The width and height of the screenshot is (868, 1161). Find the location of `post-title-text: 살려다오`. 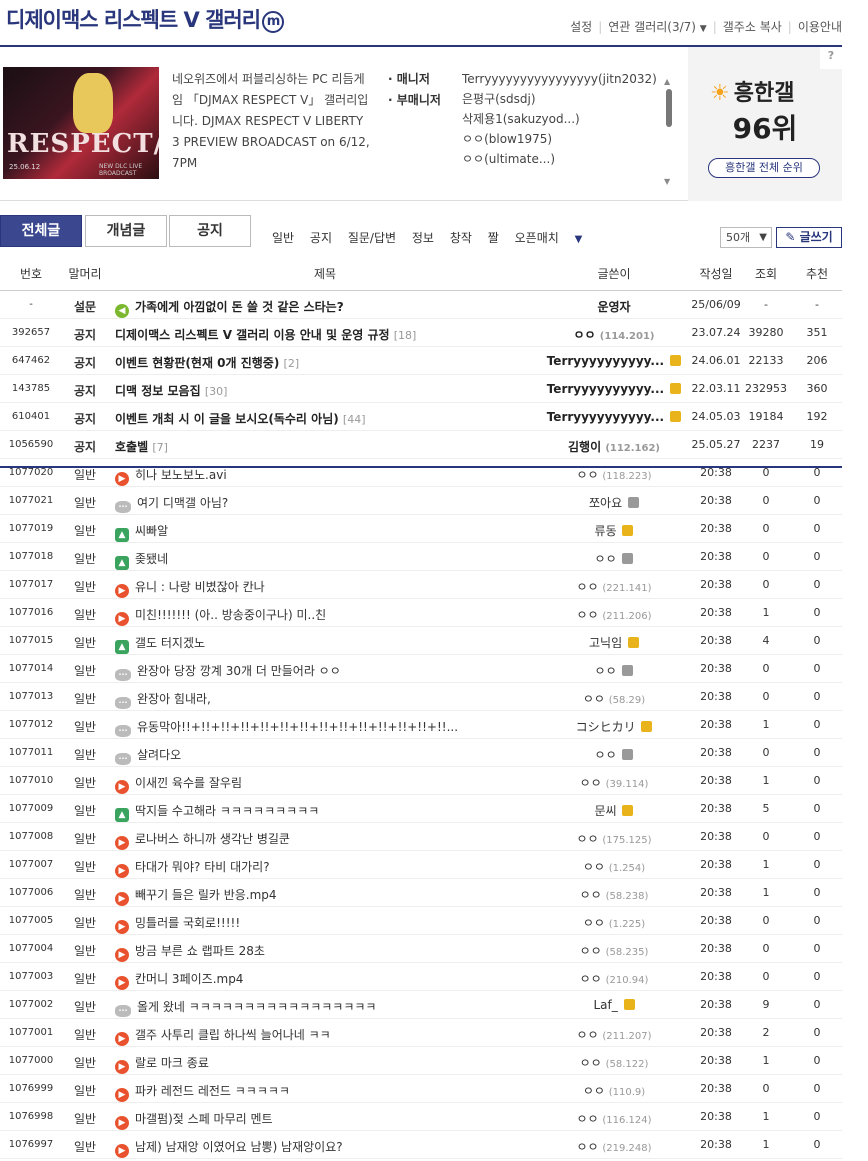

post-title-text: 살려다오 is located at coordinates (159, 755).